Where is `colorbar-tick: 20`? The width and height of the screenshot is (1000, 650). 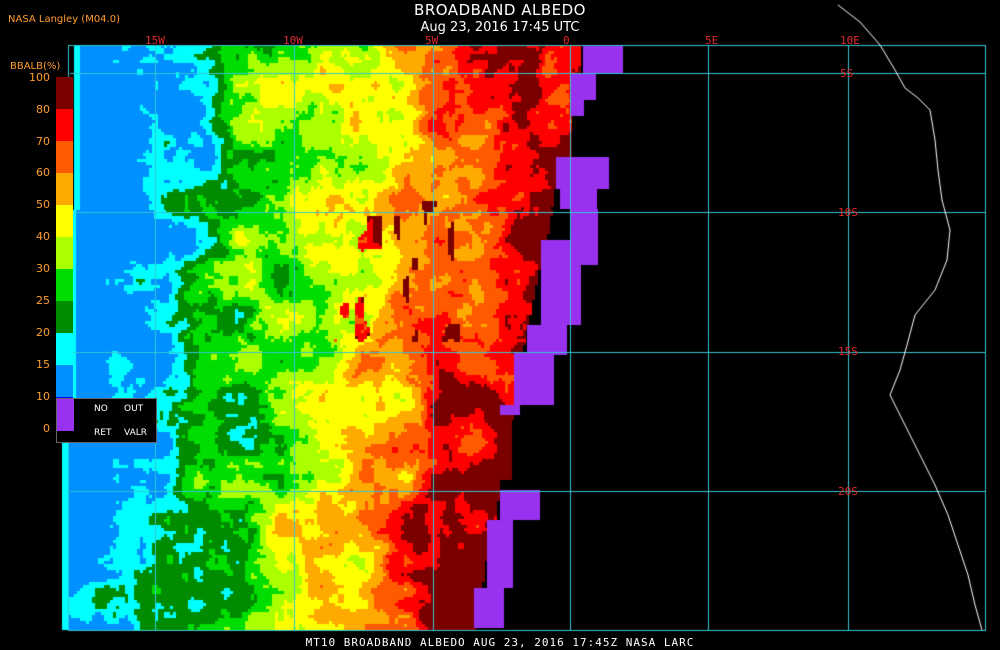 colorbar-tick: 20 is located at coordinates (43, 332).